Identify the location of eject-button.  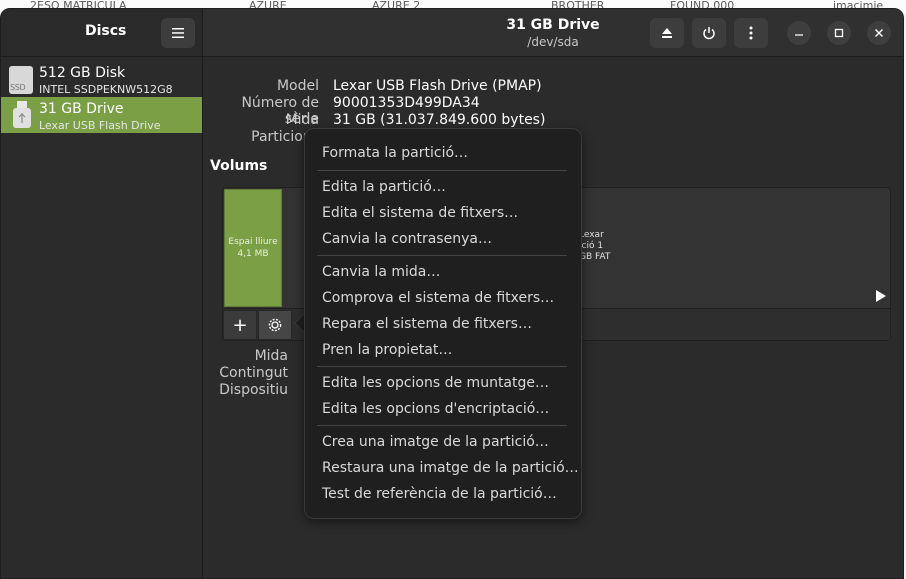
(667, 33).